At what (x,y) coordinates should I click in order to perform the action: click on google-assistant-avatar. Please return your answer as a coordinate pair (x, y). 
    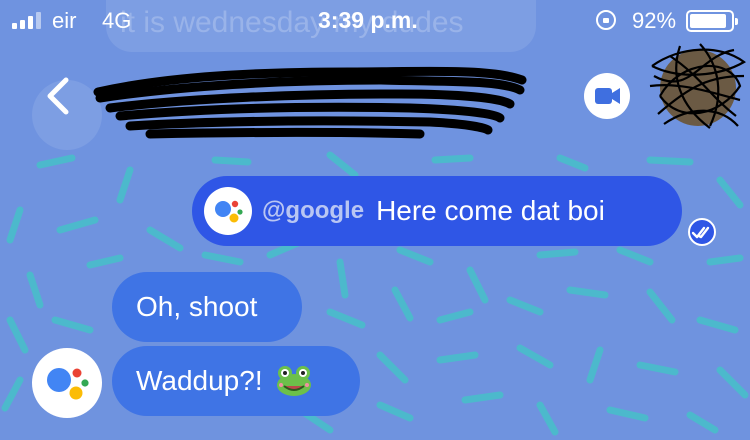
    Looking at the image, I should click on (67, 383).